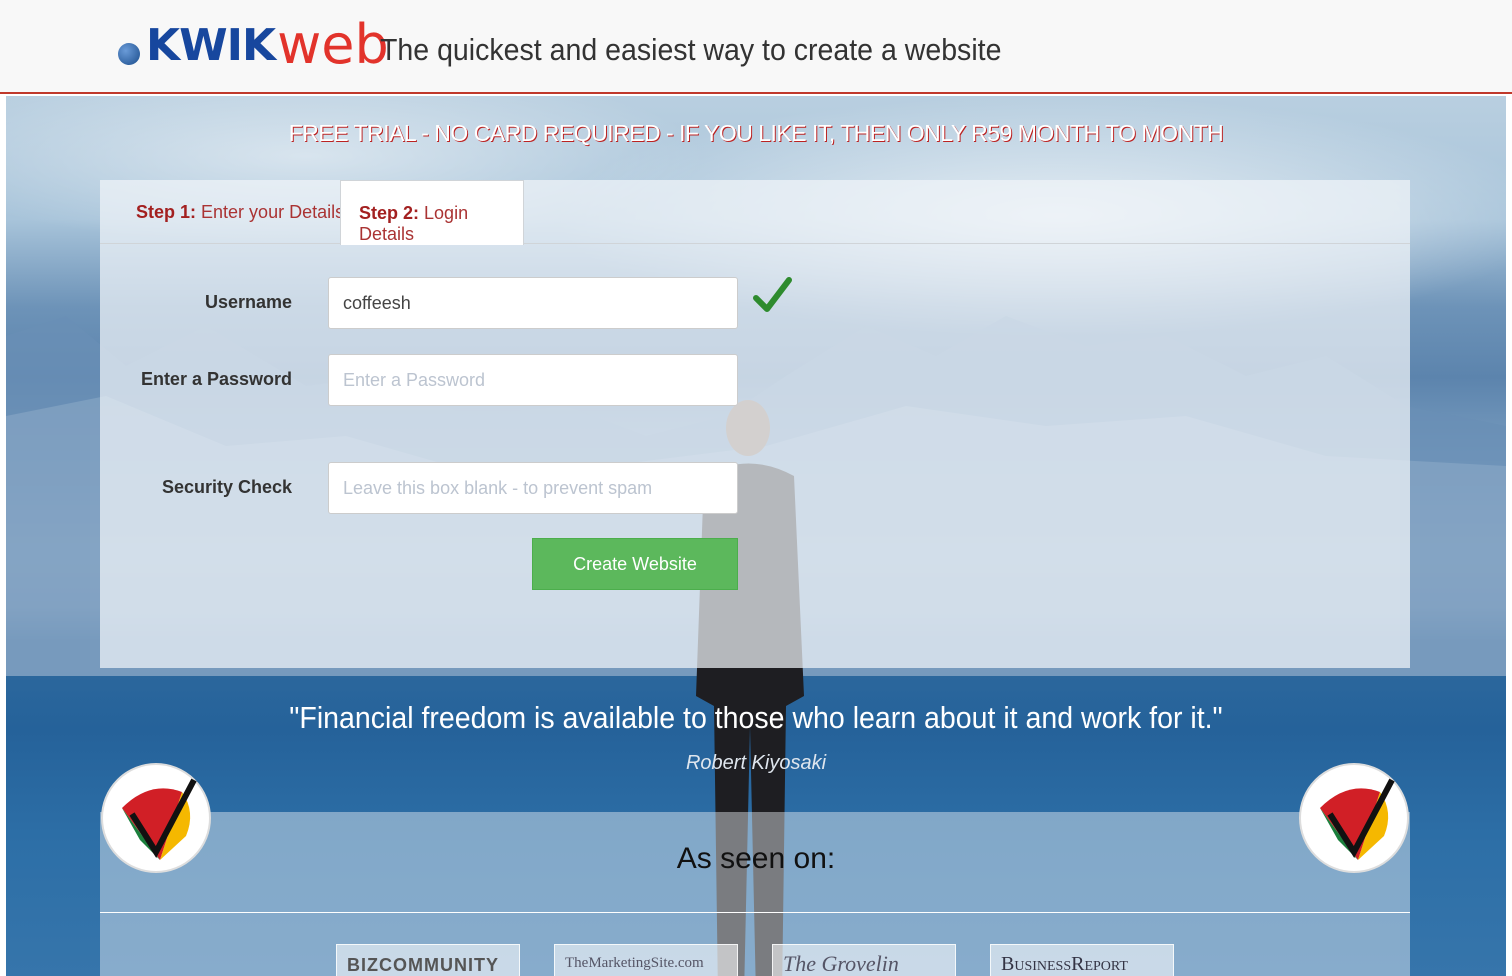 The height and width of the screenshot is (976, 1512). Describe the element at coordinates (1354, 818) in the screenshot. I see `proudly-south-african-badge-right` at that location.